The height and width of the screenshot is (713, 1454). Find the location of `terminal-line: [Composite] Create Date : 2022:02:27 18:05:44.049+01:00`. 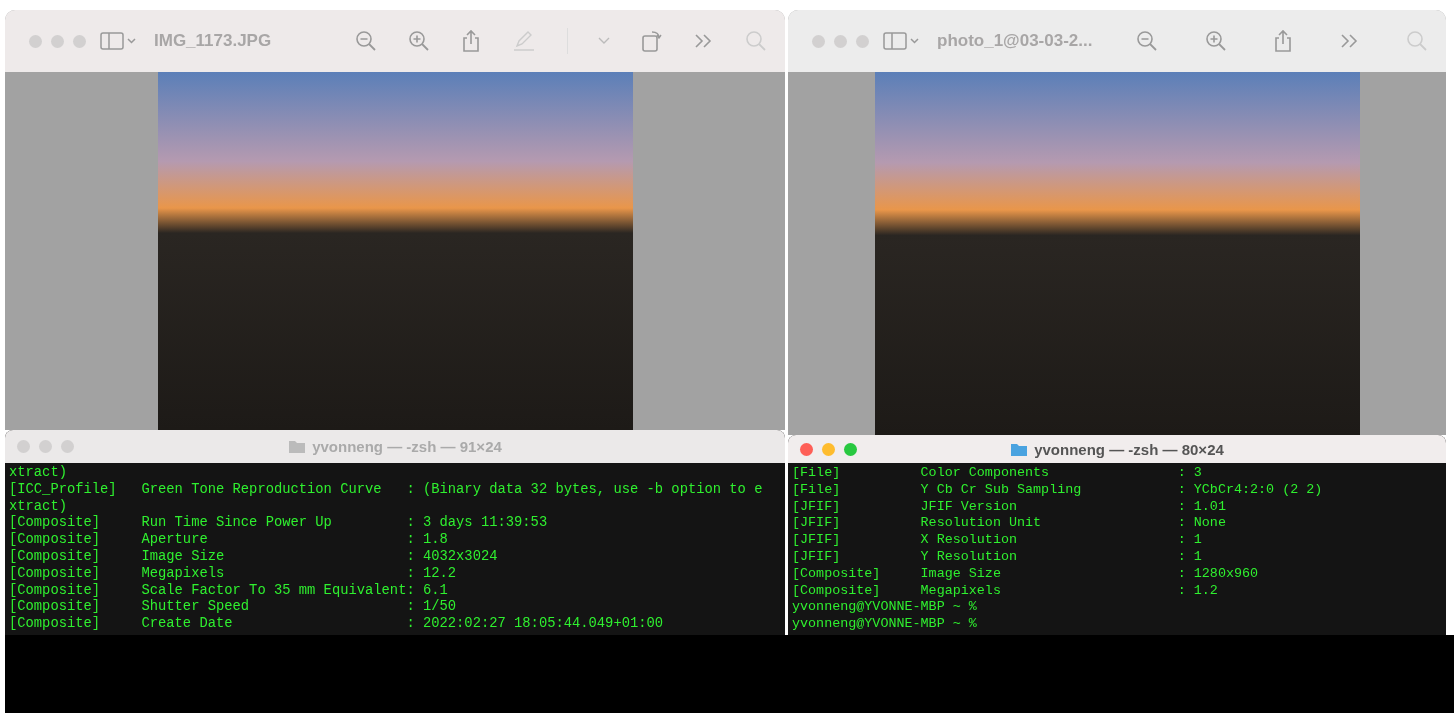

terminal-line: [Composite] Create Date : 2022:02:27 18:05:44.049+01:00 is located at coordinates (337, 624).